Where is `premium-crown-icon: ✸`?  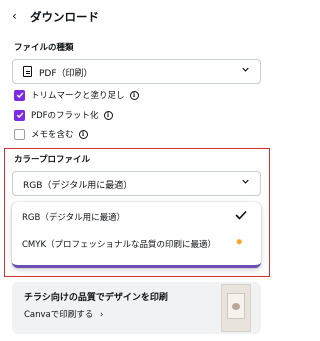
premium-crown-icon: ✸ is located at coordinates (239, 243).